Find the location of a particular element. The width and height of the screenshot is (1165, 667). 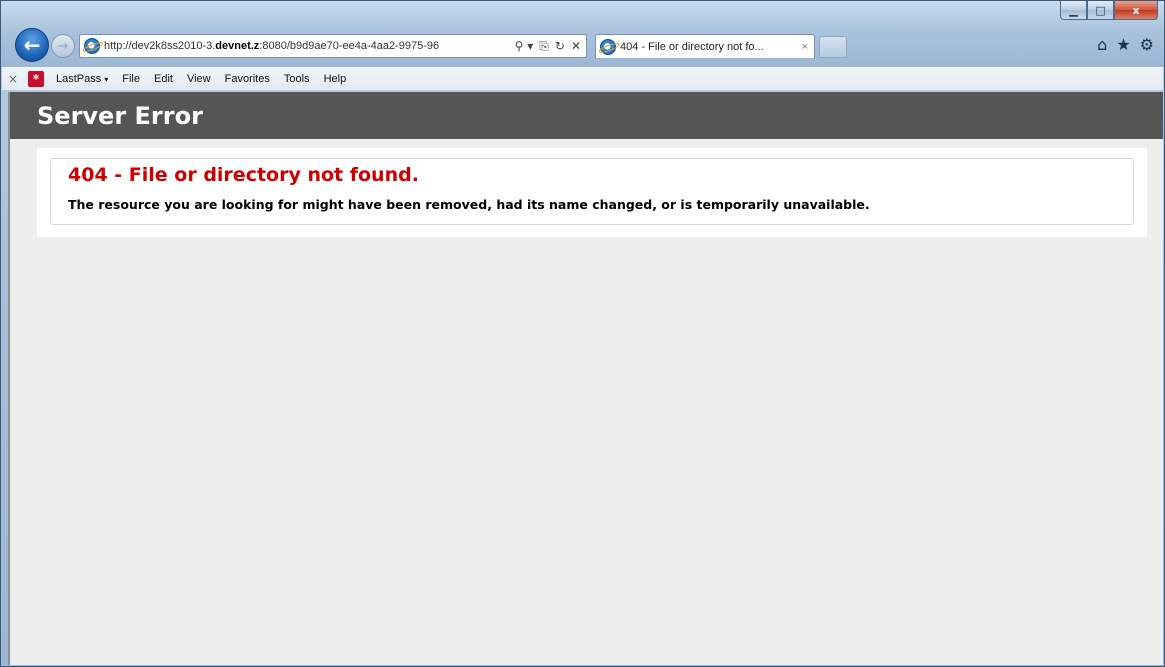

page-header: Server Error is located at coordinates (586, 115).